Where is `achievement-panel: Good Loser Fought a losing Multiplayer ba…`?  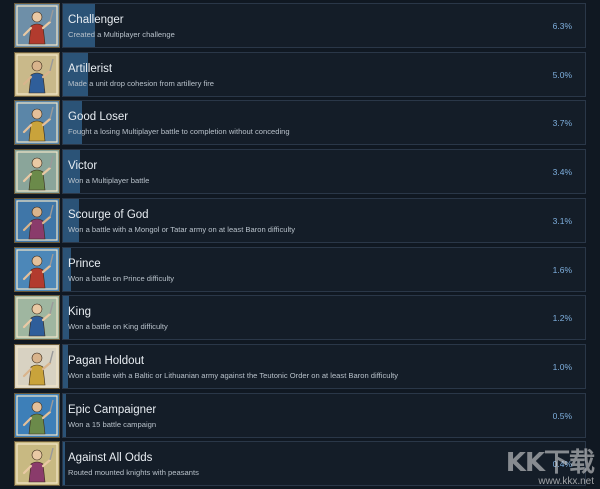 achievement-panel: Good Loser Fought a losing Multiplayer ba… is located at coordinates (324, 123).